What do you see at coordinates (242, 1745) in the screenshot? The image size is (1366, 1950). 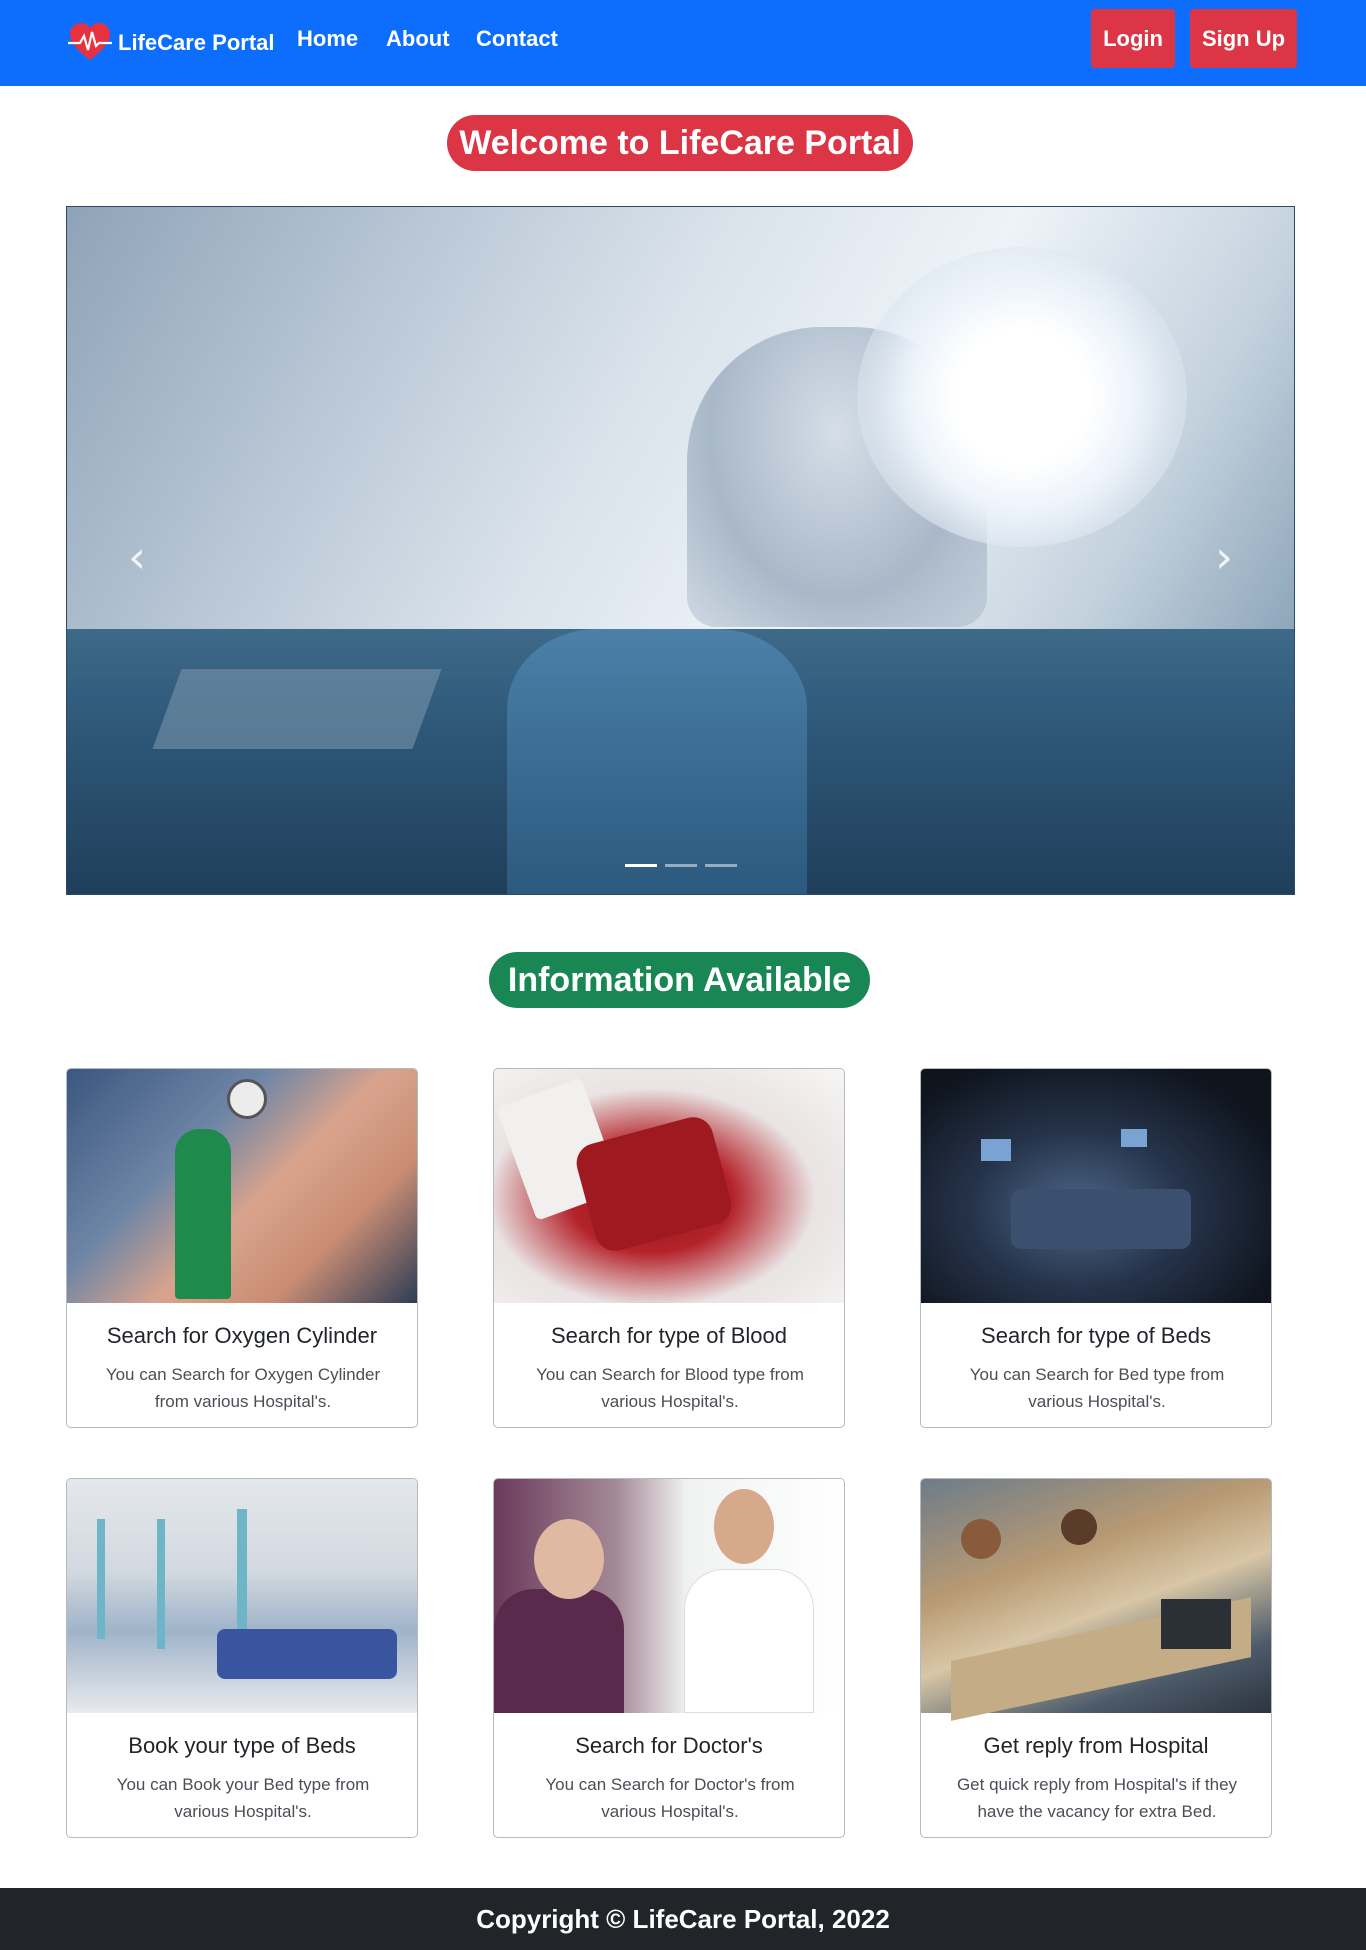 I see `card-title: Book your type of Beds` at bounding box center [242, 1745].